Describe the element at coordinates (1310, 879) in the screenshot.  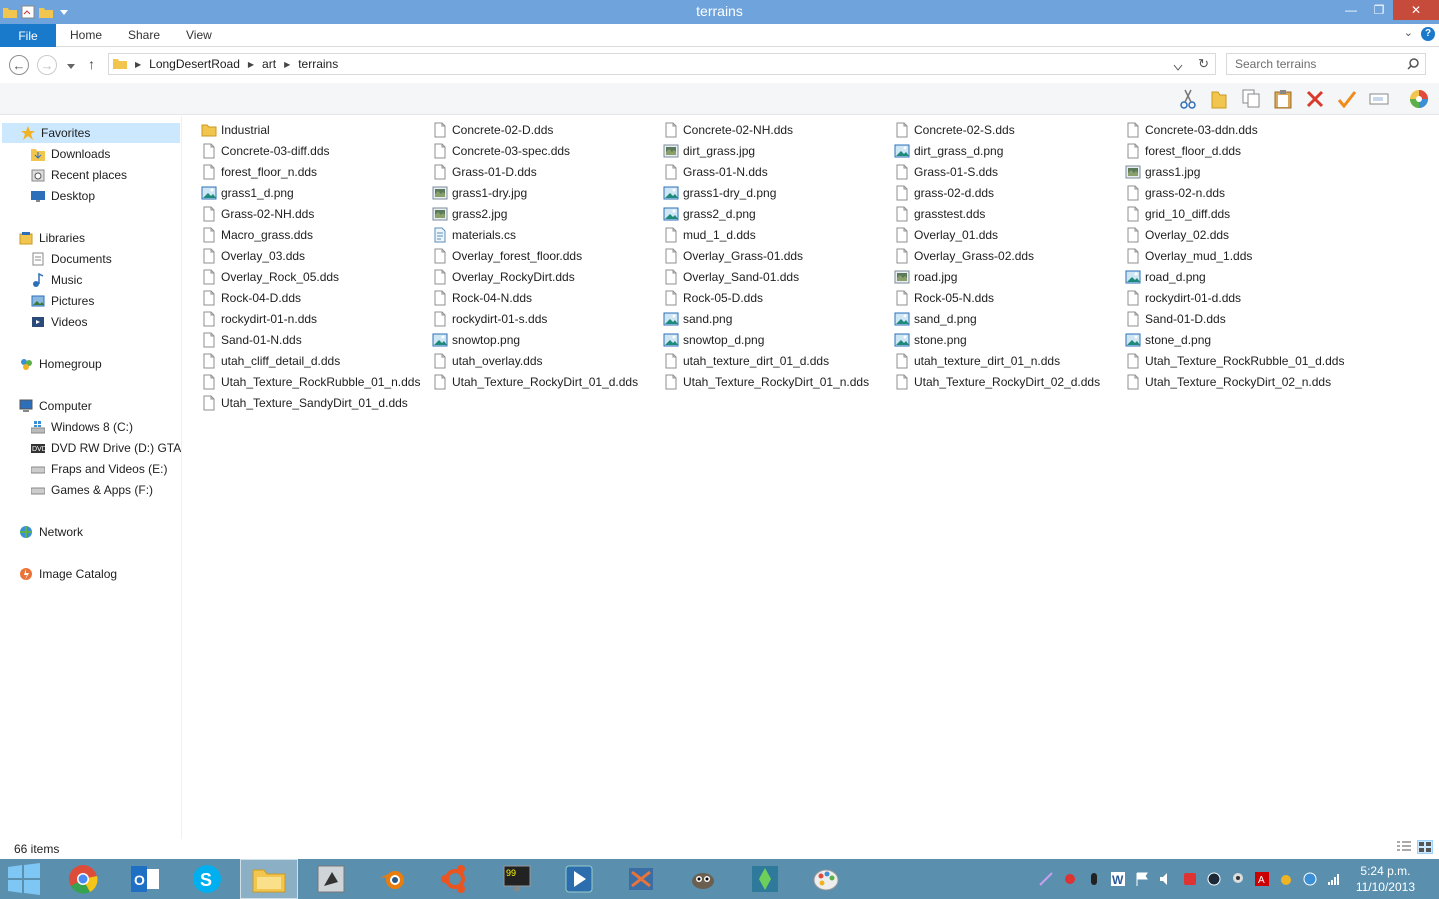
I see `bluetooth-icon` at that location.